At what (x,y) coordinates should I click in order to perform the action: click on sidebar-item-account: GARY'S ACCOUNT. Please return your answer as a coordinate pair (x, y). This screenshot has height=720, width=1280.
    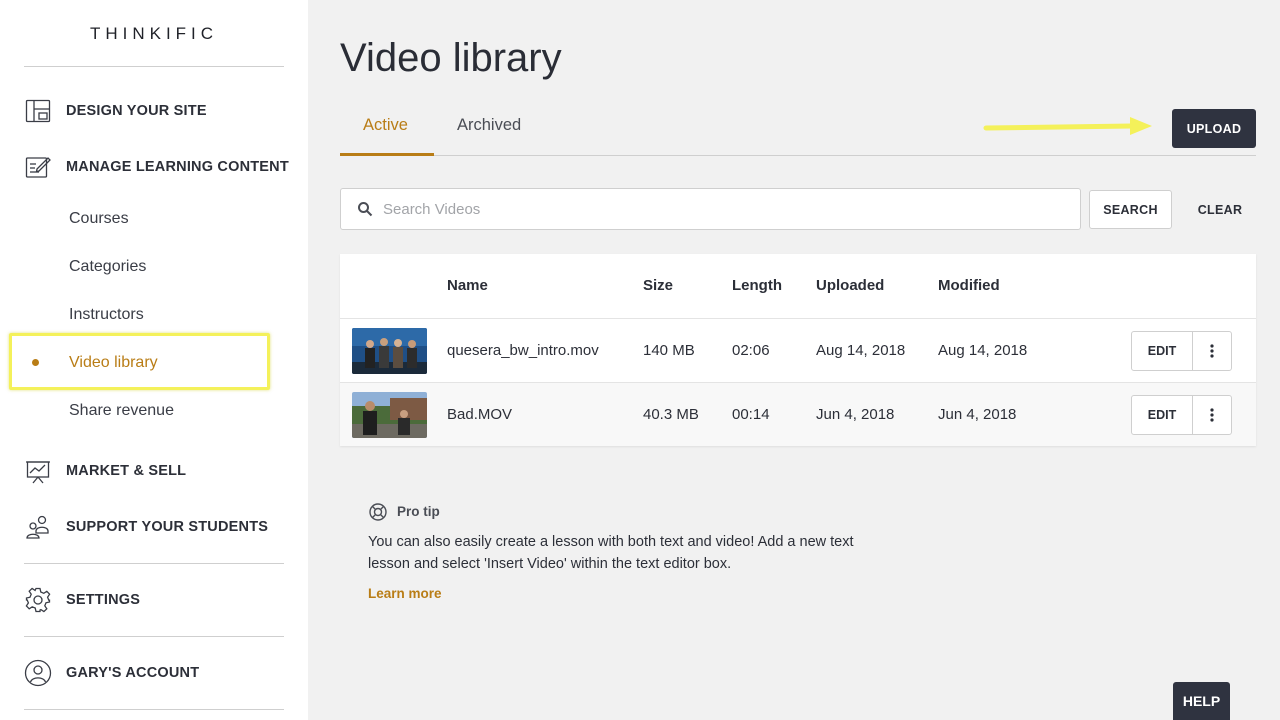
    Looking at the image, I should click on (111, 673).